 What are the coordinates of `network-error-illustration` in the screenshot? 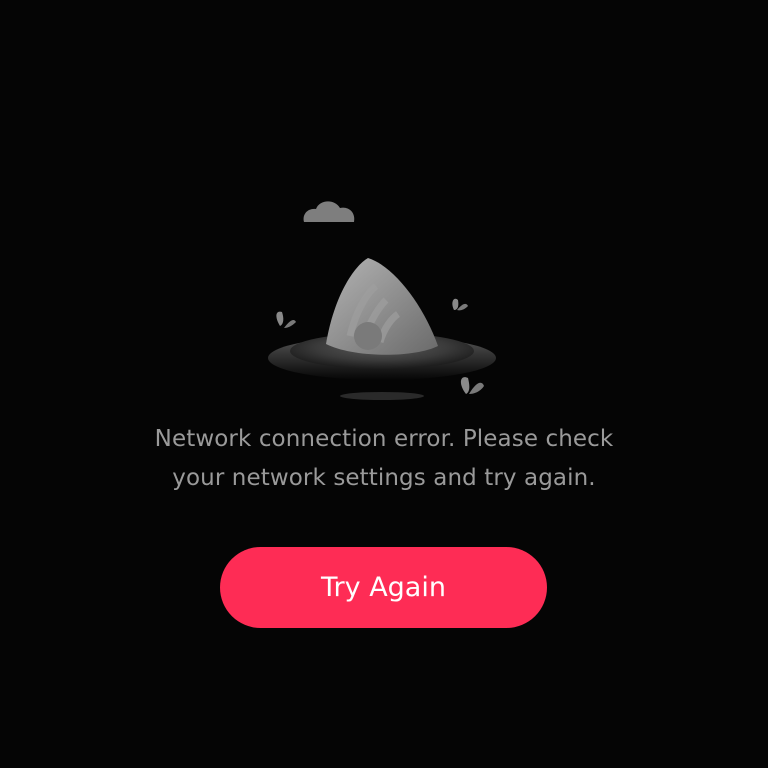 It's located at (384, 296).